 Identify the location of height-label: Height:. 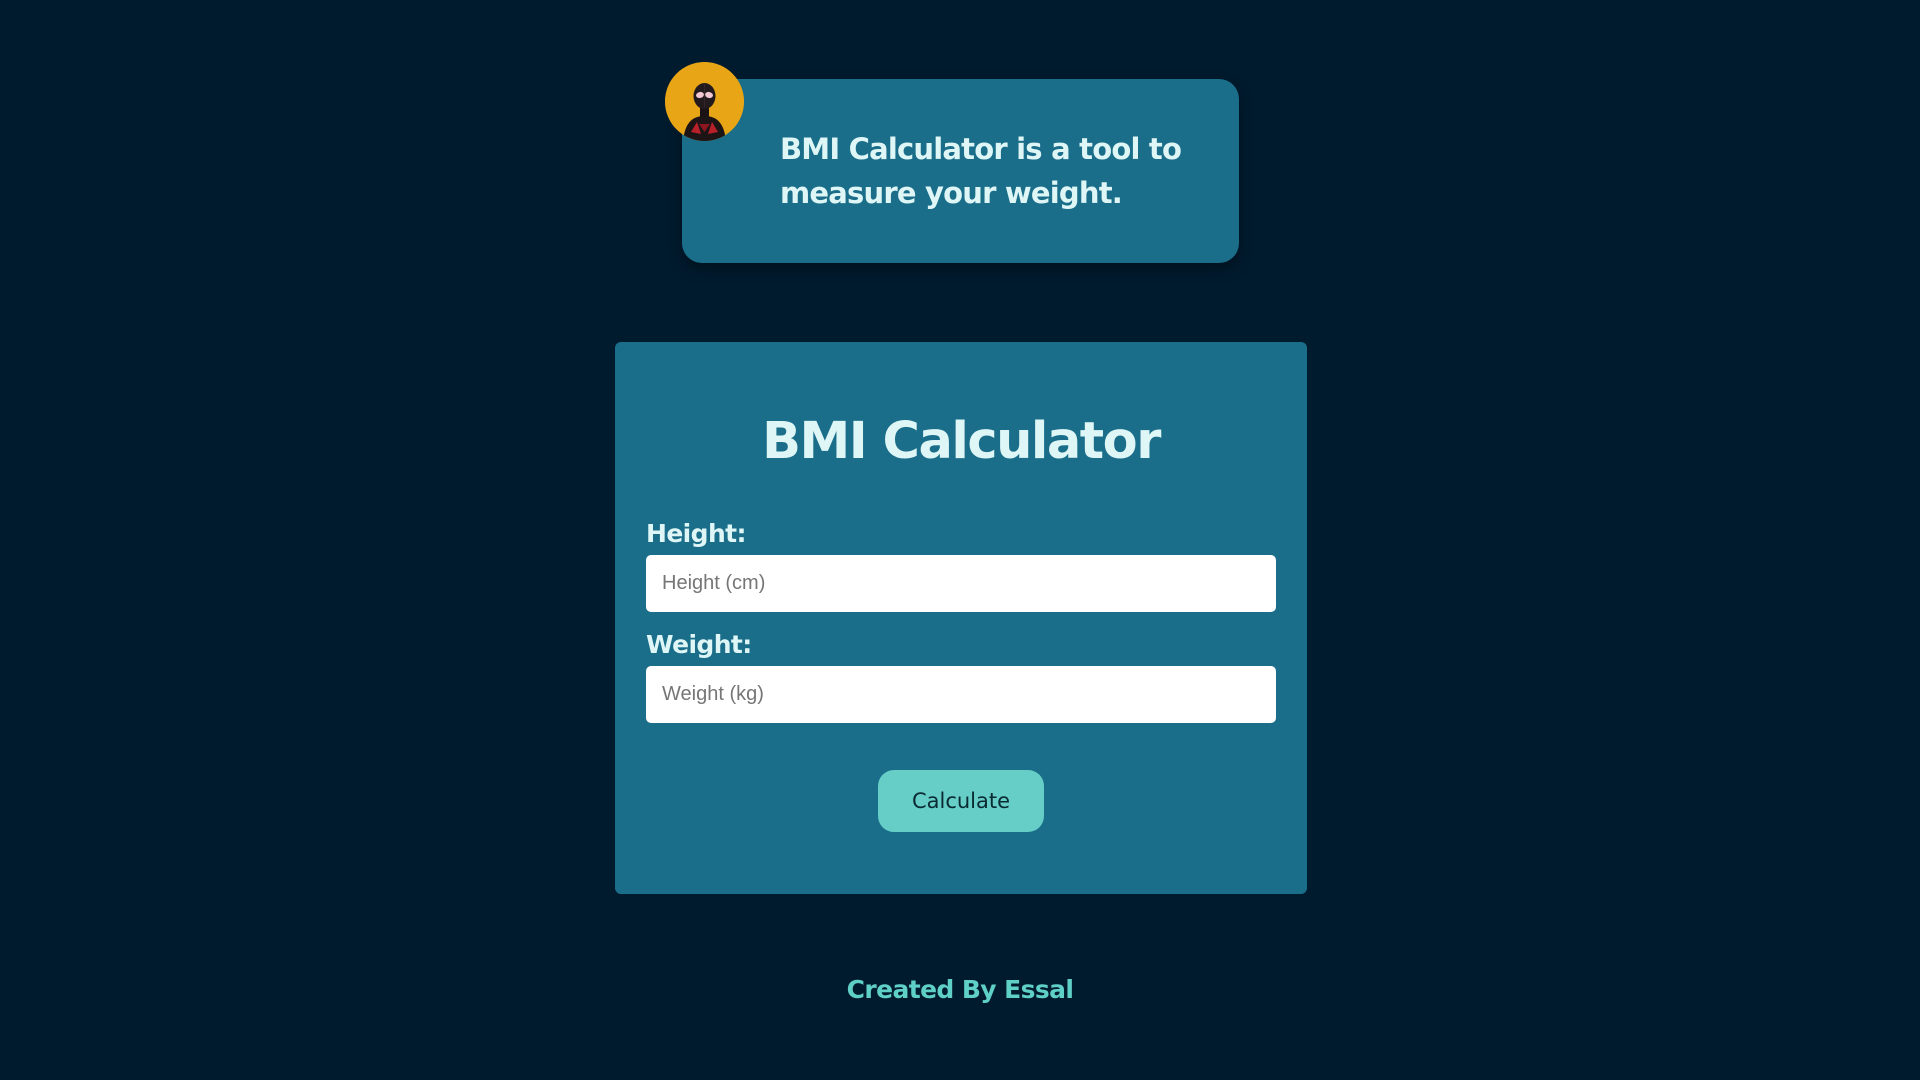
(696, 533).